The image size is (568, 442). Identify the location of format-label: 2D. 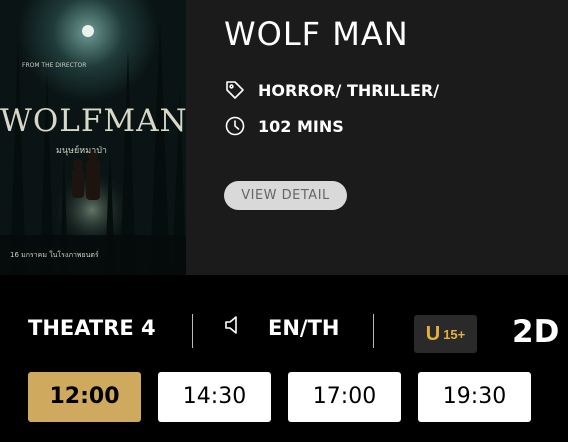
(536, 332).